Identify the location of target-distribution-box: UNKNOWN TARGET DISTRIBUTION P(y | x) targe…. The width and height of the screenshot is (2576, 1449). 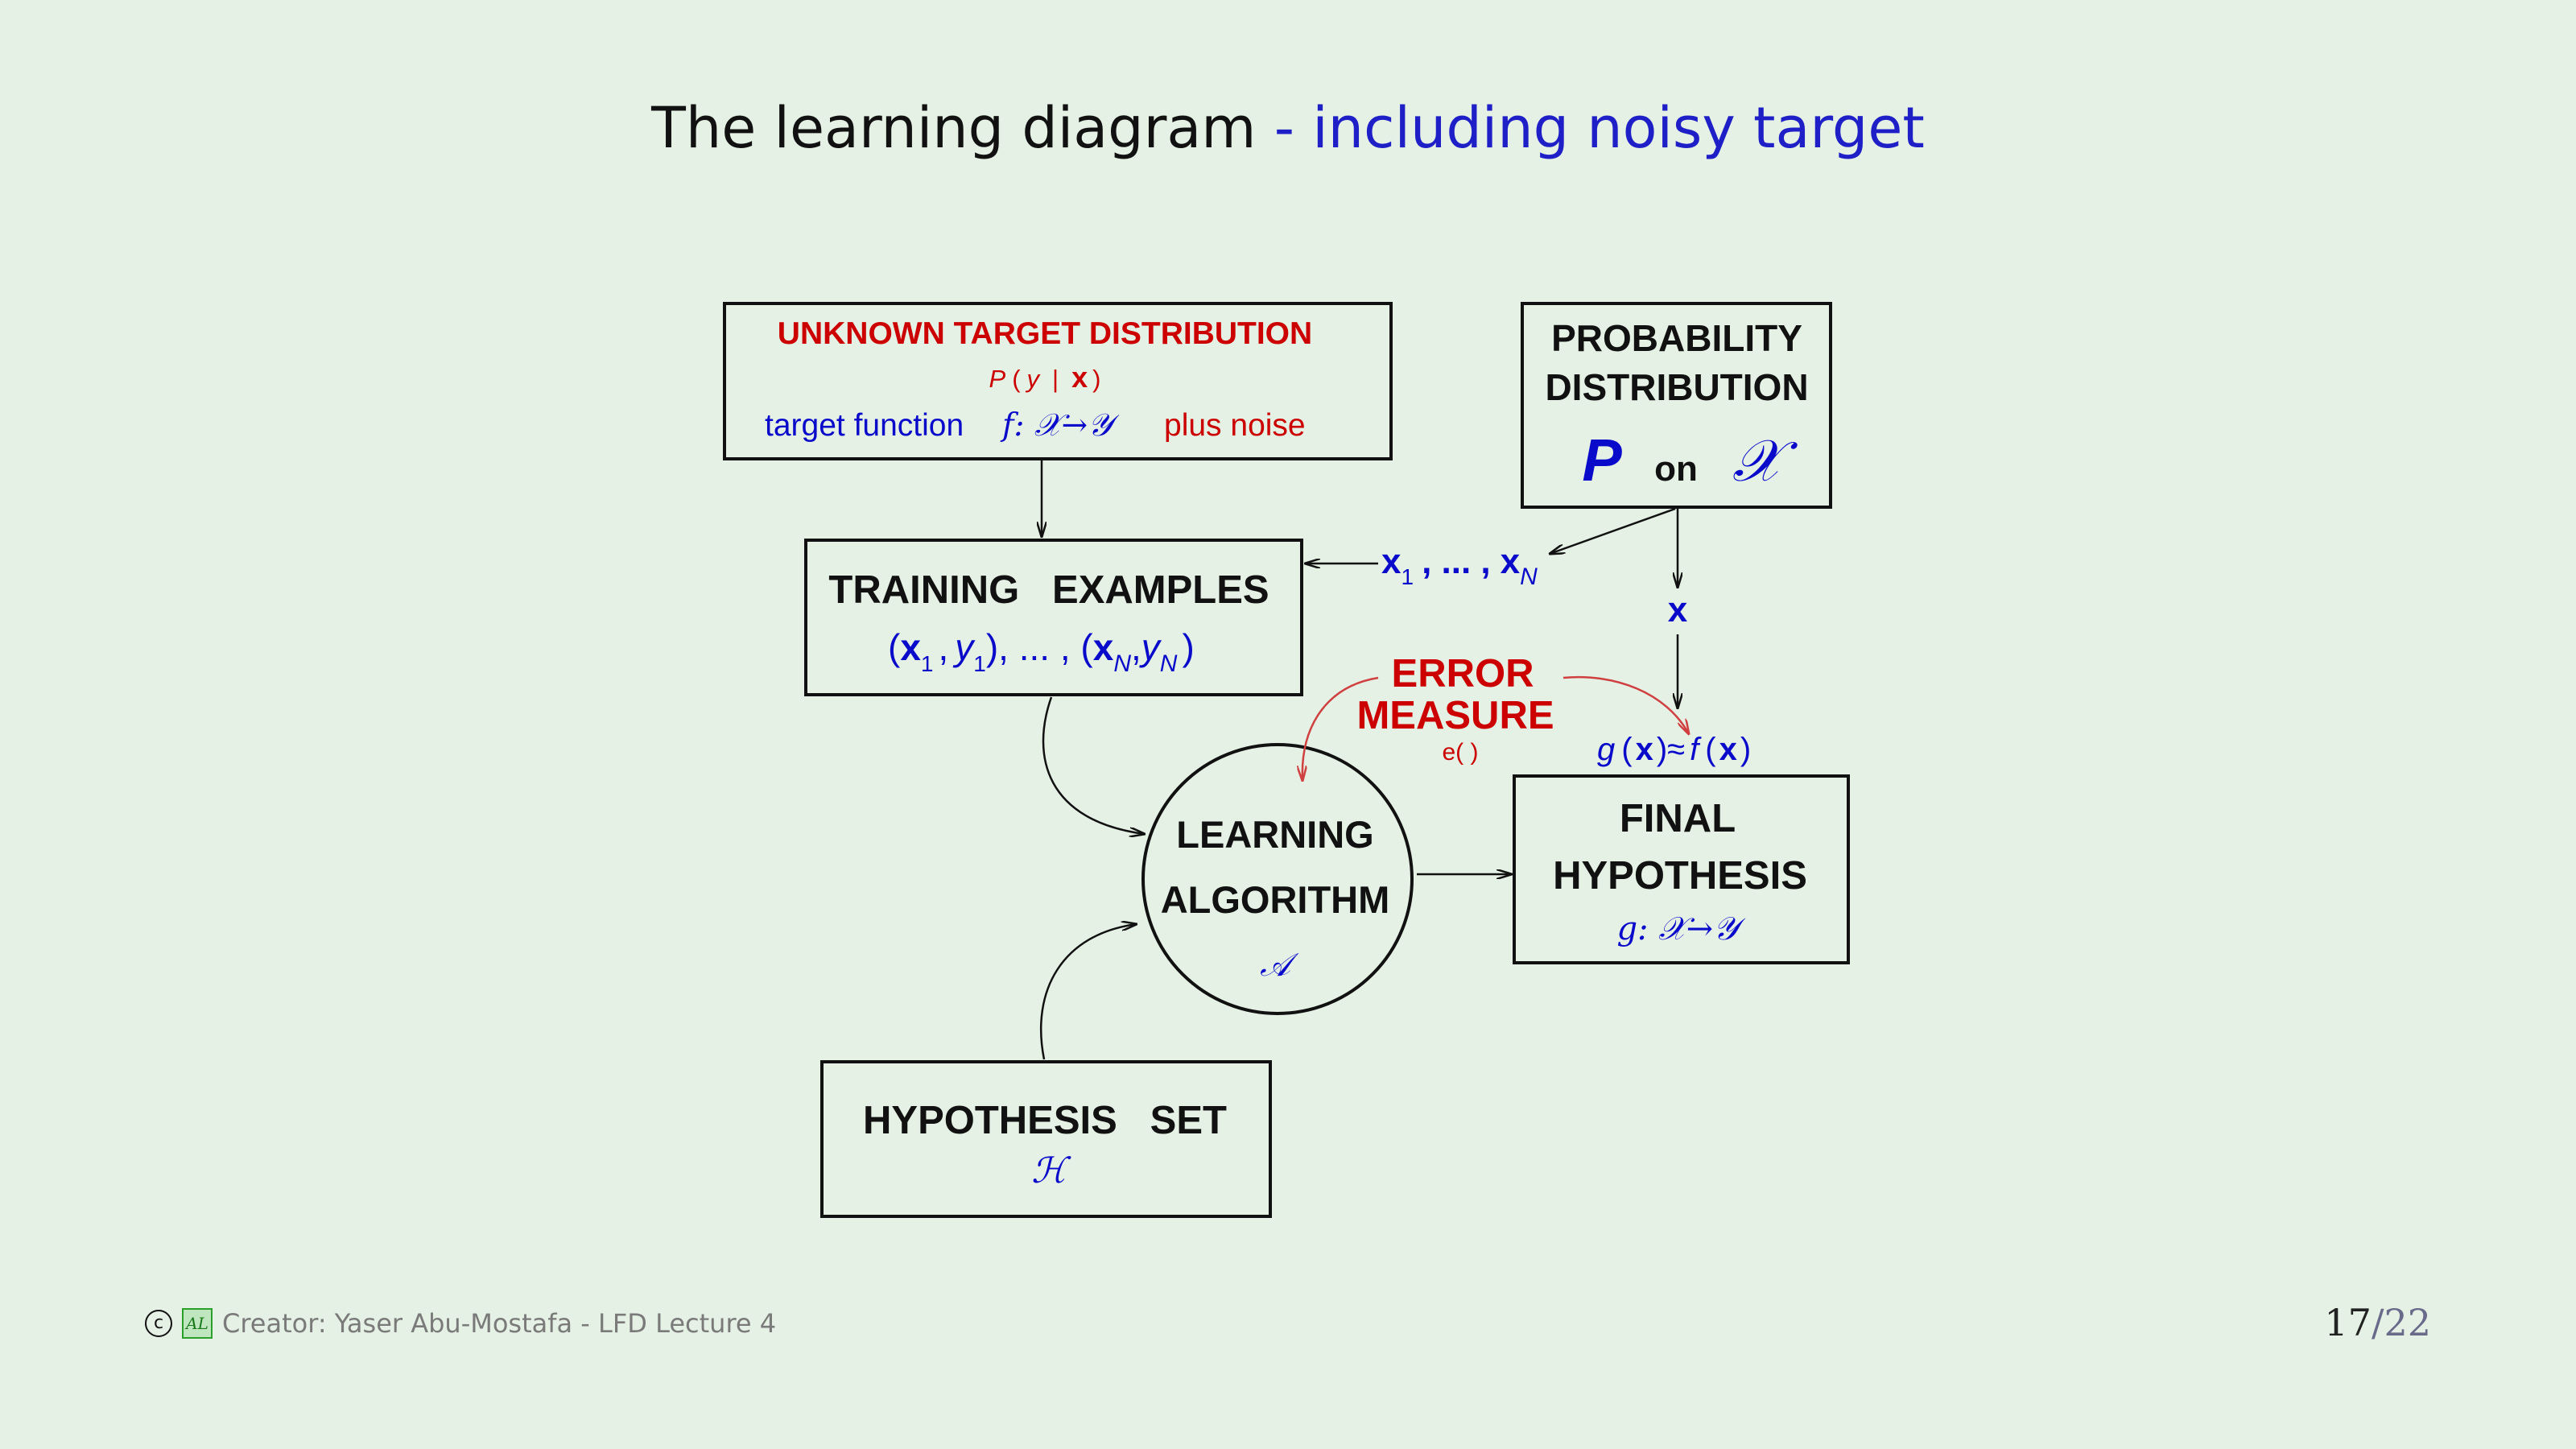
(1058, 381).